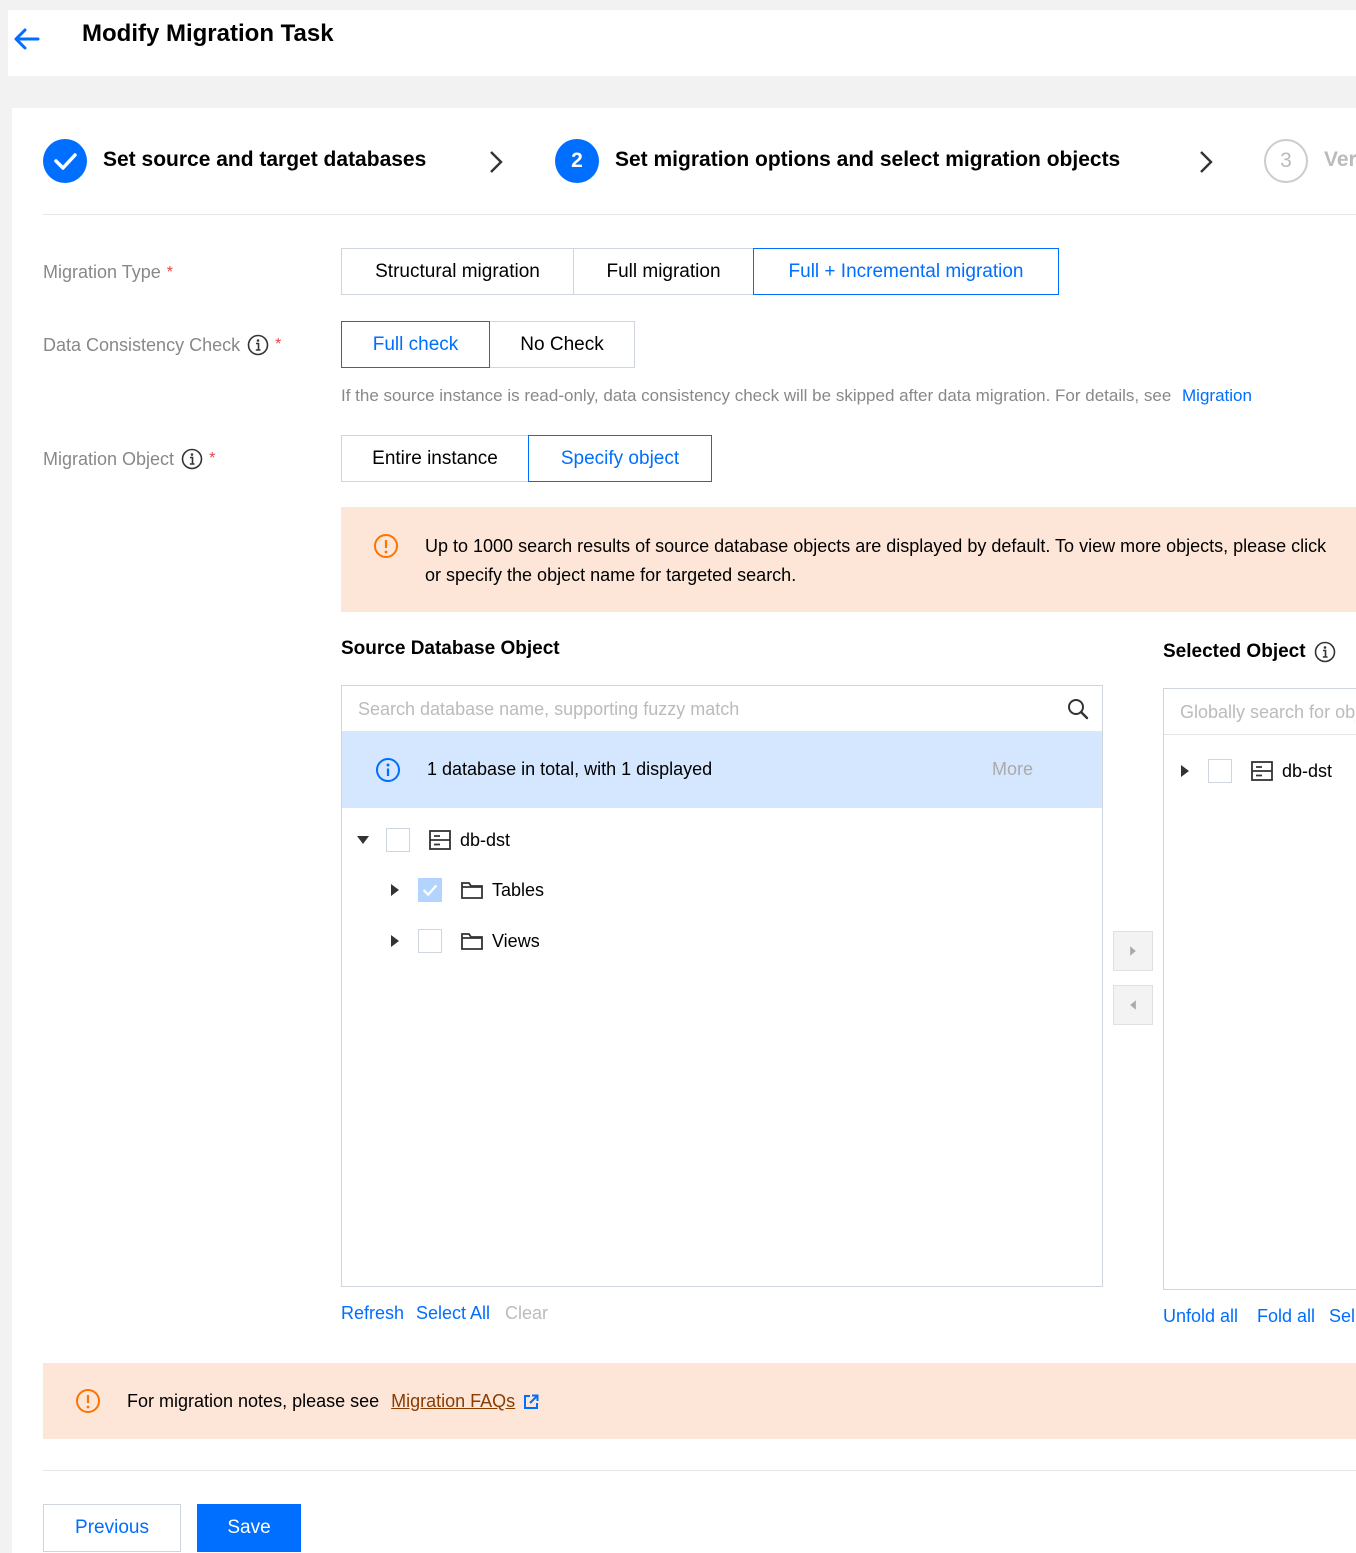  I want to click on selected-tree-node-db: db-dst, so click(1255, 771).